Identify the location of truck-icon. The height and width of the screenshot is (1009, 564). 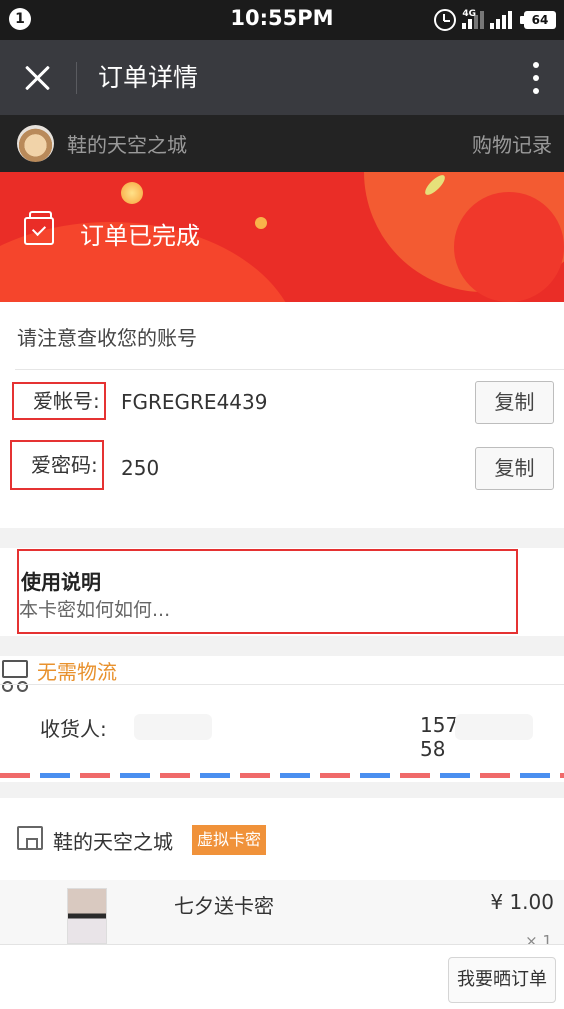
(15, 676).